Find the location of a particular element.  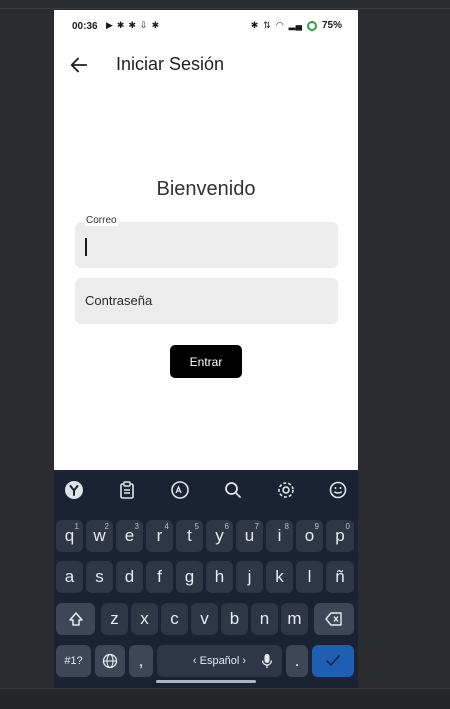

key-k: k is located at coordinates (279, 577).